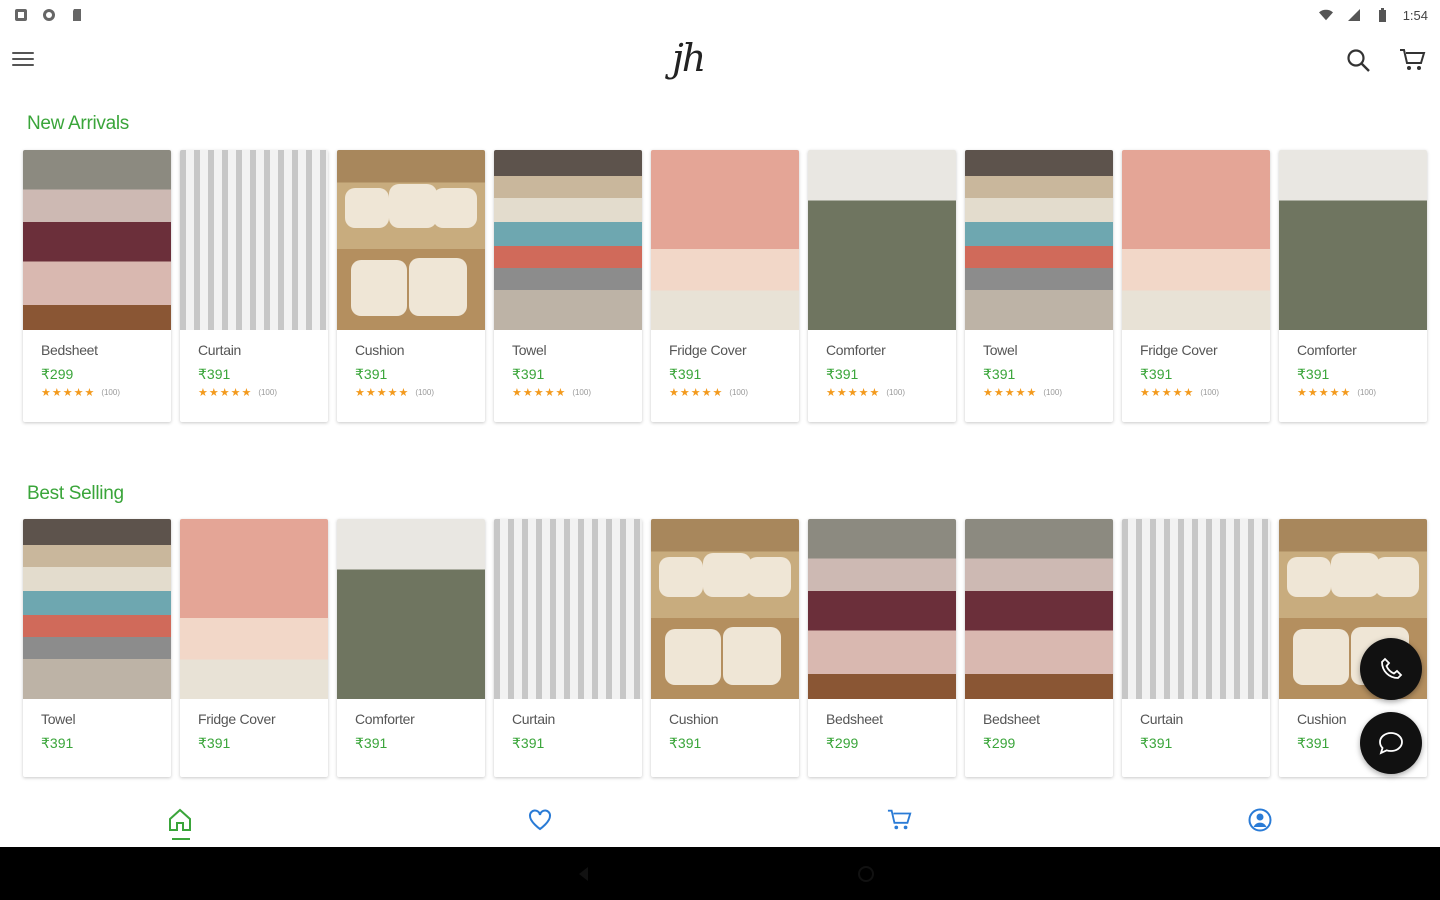 The height and width of the screenshot is (900, 1440). Describe the element at coordinates (584, 874) in the screenshot. I see `back-button` at that location.